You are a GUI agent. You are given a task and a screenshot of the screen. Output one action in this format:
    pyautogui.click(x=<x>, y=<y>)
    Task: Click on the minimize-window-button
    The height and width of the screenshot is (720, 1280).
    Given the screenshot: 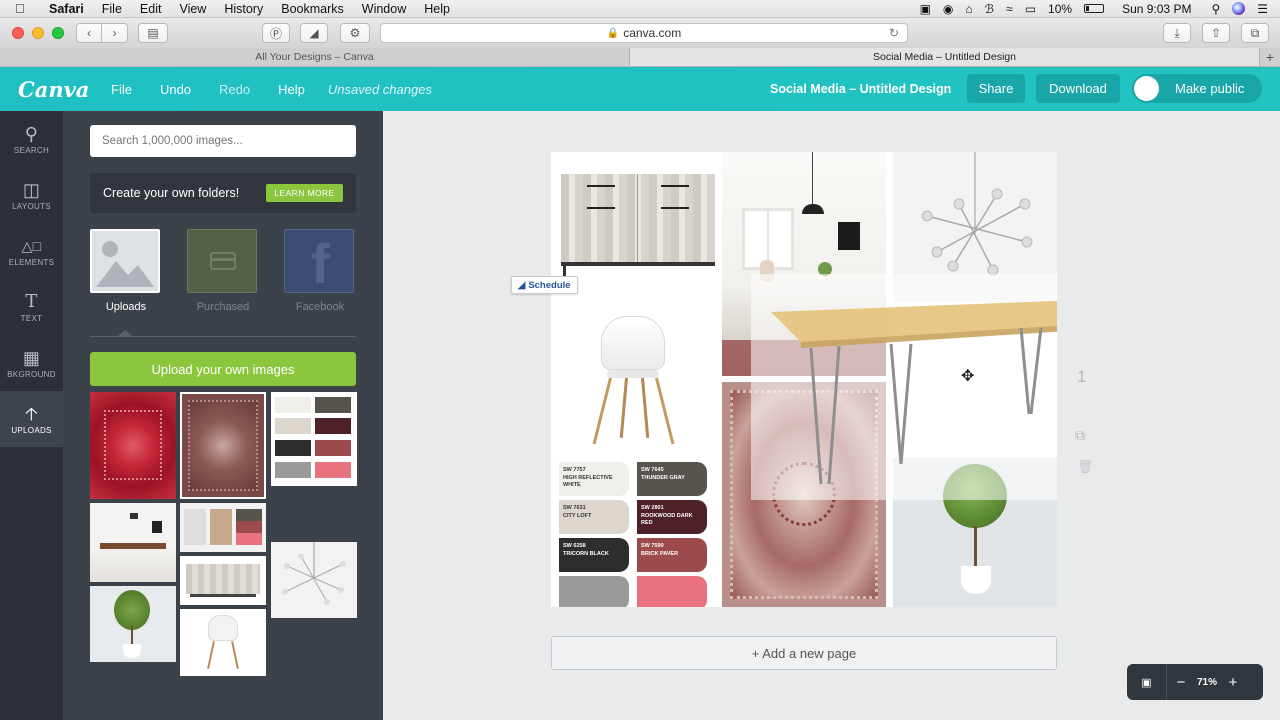 What is the action you would take?
    pyautogui.click(x=38, y=33)
    